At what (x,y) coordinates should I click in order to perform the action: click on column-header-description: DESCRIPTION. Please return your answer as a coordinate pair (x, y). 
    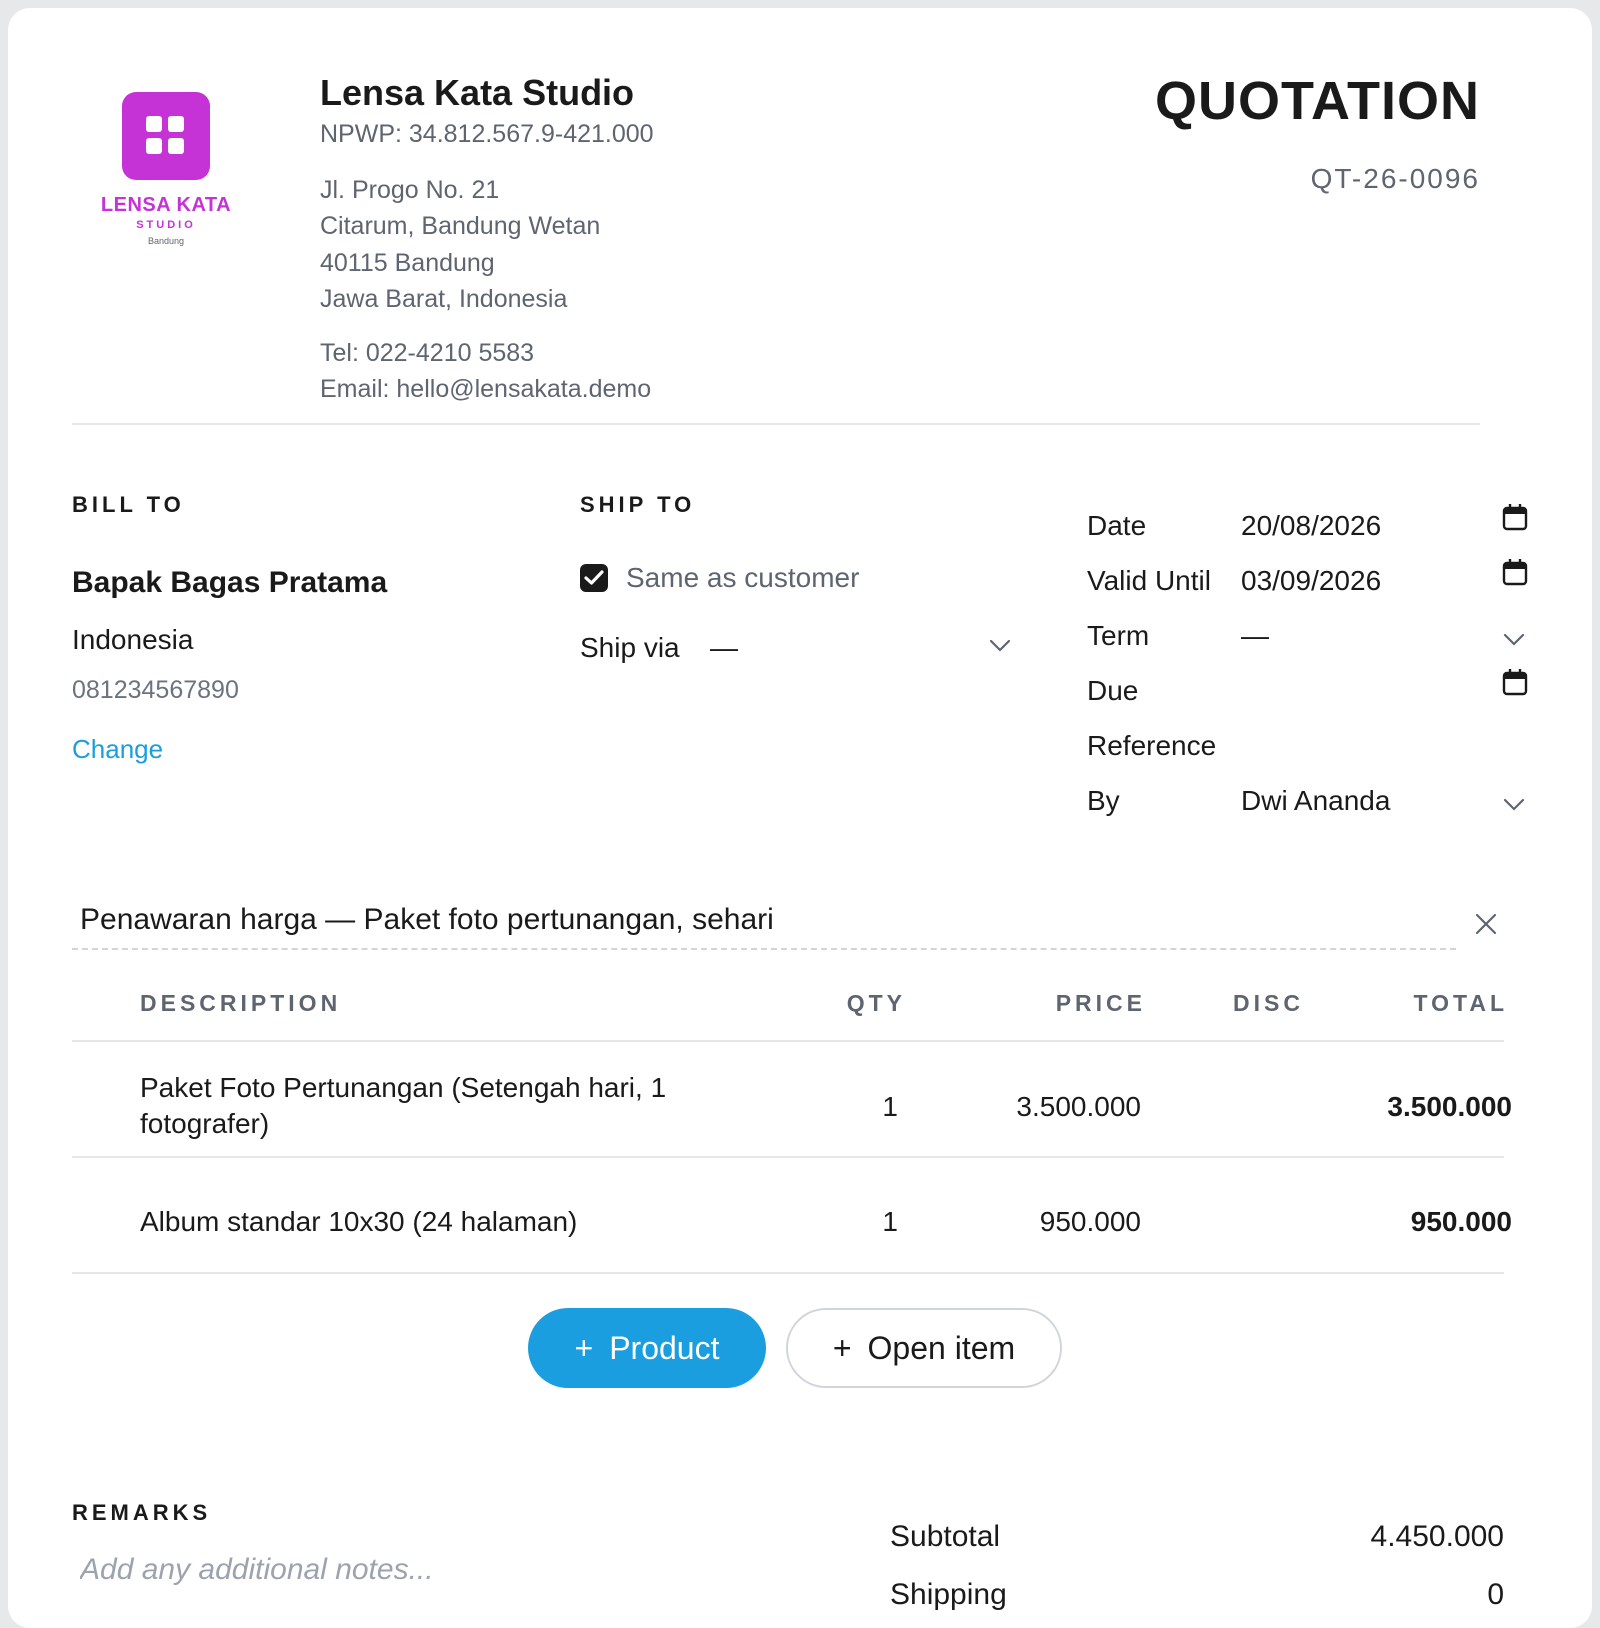
    Looking at the image, I should click on (241, 1003).